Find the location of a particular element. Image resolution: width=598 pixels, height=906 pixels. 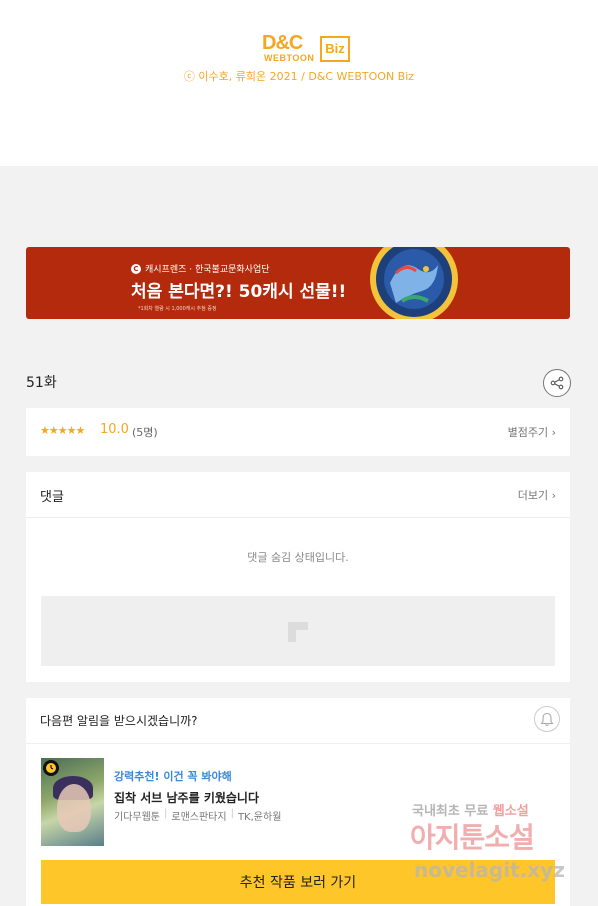

rating-card: ★★★★★ 10.0 (5명) 별점주기 › is located at coordinates (298, 432).